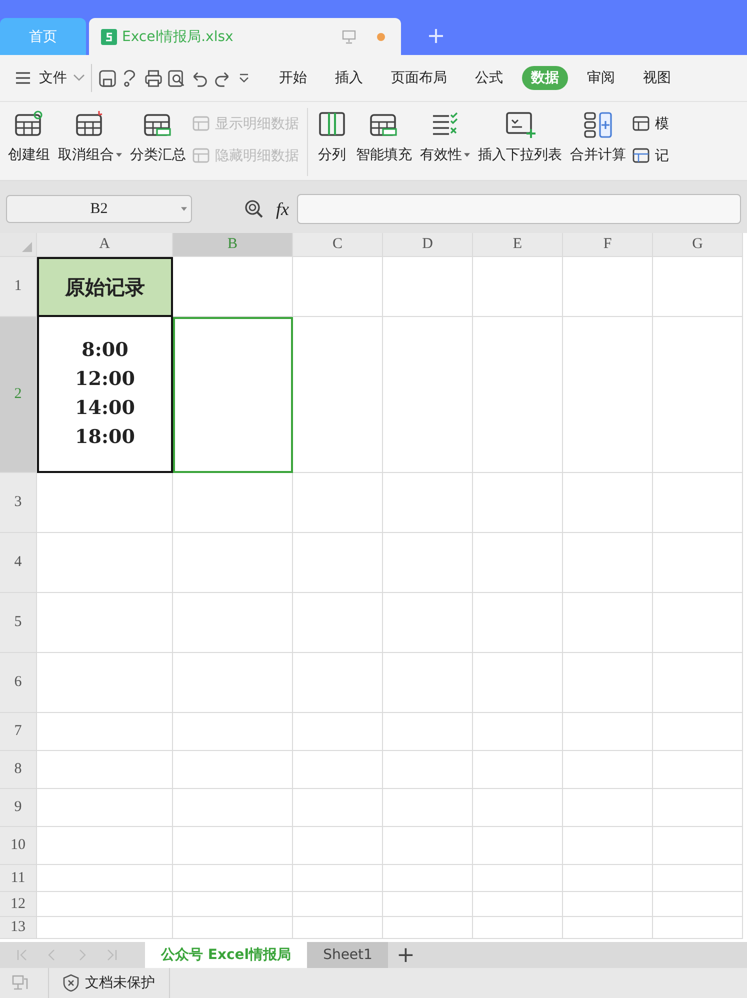 This screenshot has width=747, height=998. I want to click on print-preview-icon, so click(176, 78).